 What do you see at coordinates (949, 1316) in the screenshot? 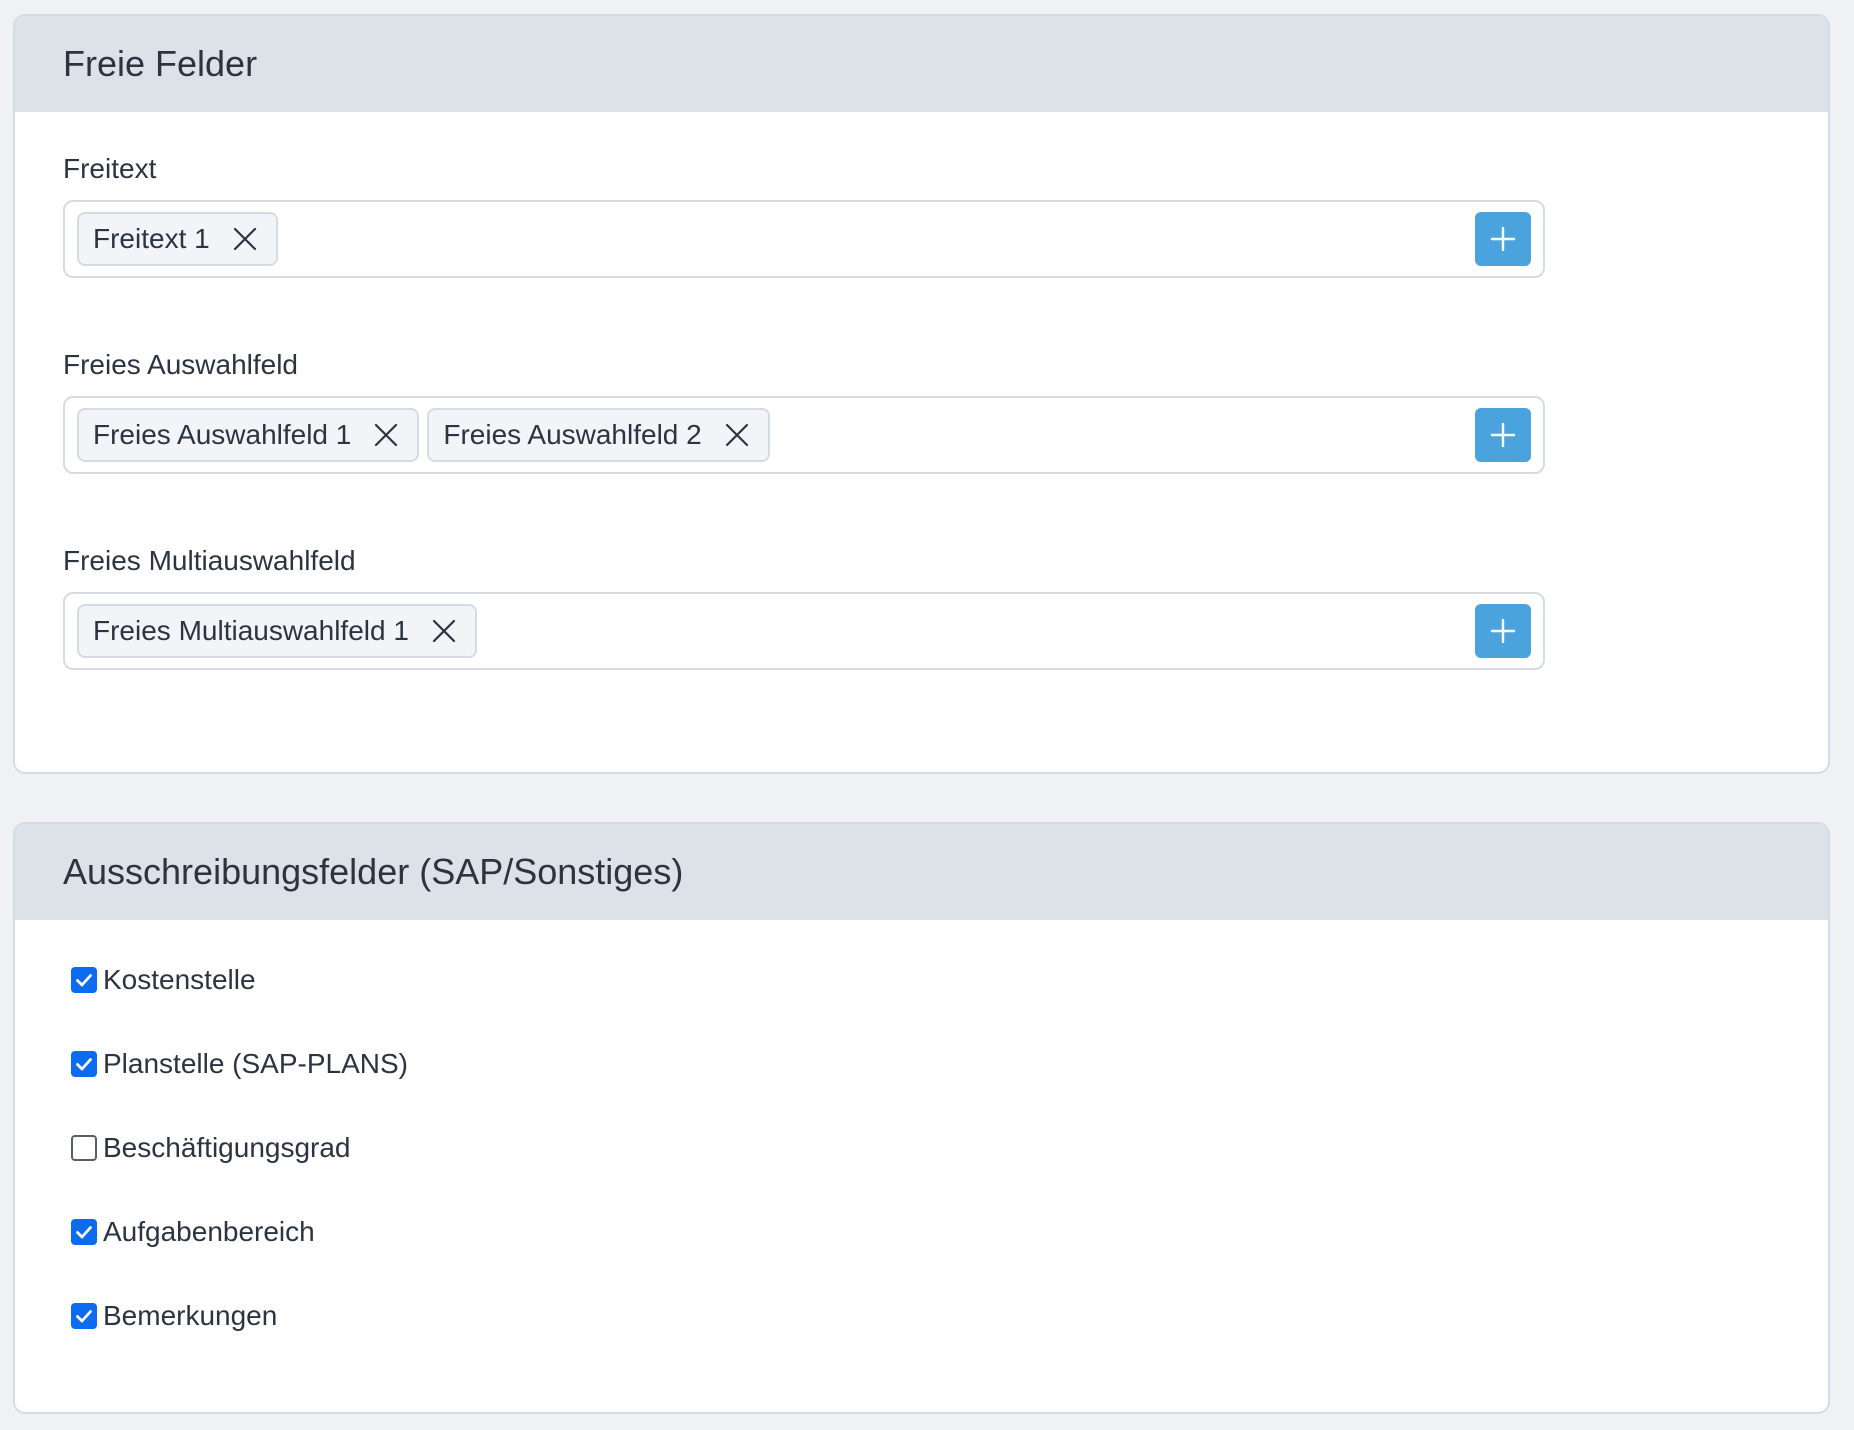
I see `checkbox-row-bemerkungen: Bemerkungen` at bounding box center [949, 1316].